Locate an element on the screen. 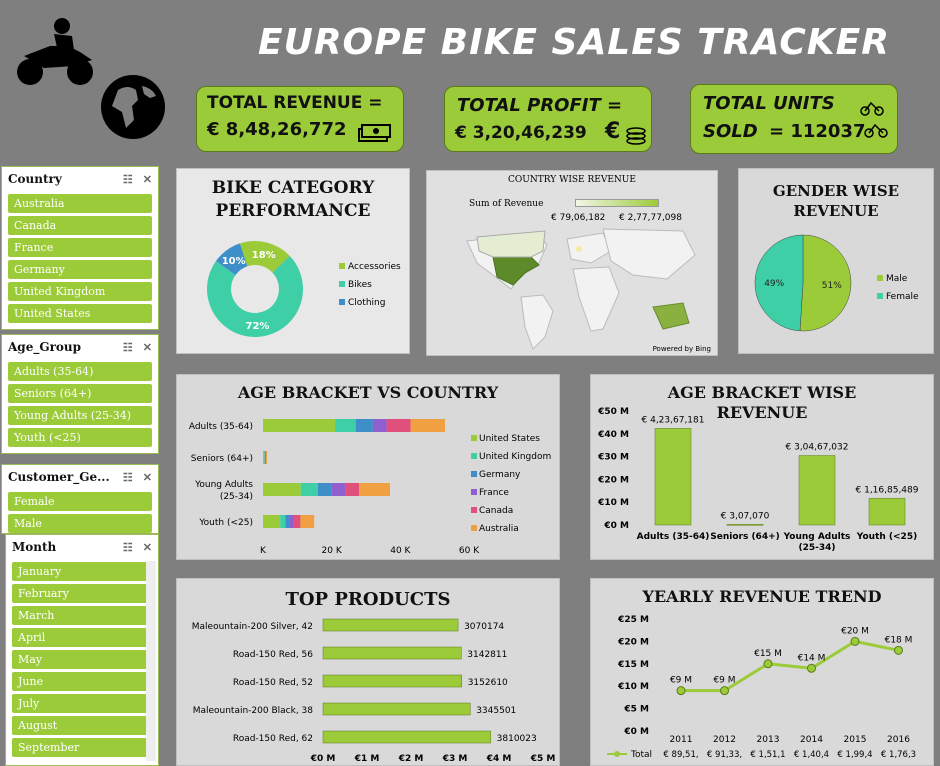 The width and height of the screenshot is (940, 766). bar-value-label: € 1,16,85,489 is located at coordinates (887, 490).